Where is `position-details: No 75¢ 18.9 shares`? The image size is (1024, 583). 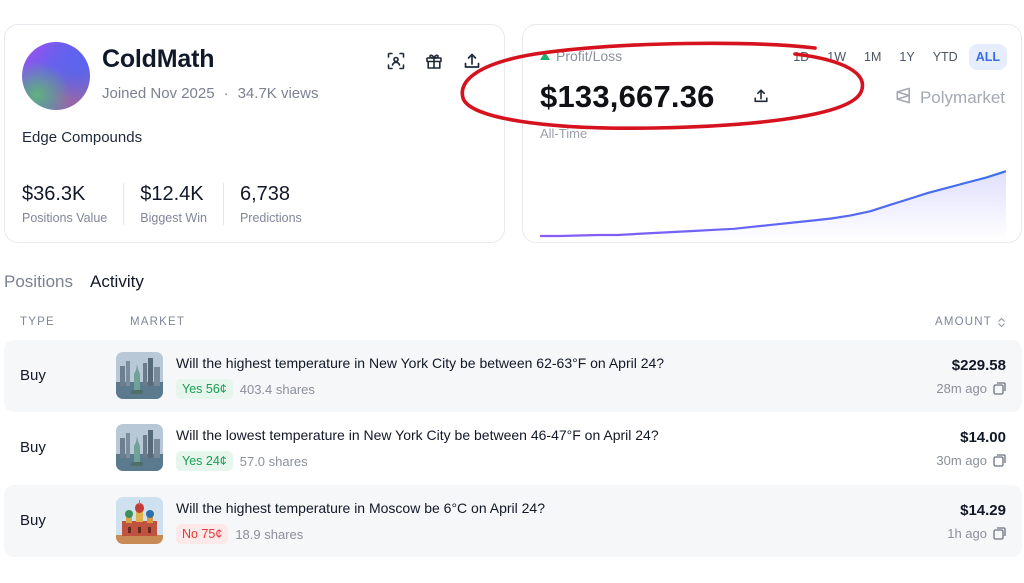 position-details: No 75¢ 18.9 shares is located at coordinates (239, 534).